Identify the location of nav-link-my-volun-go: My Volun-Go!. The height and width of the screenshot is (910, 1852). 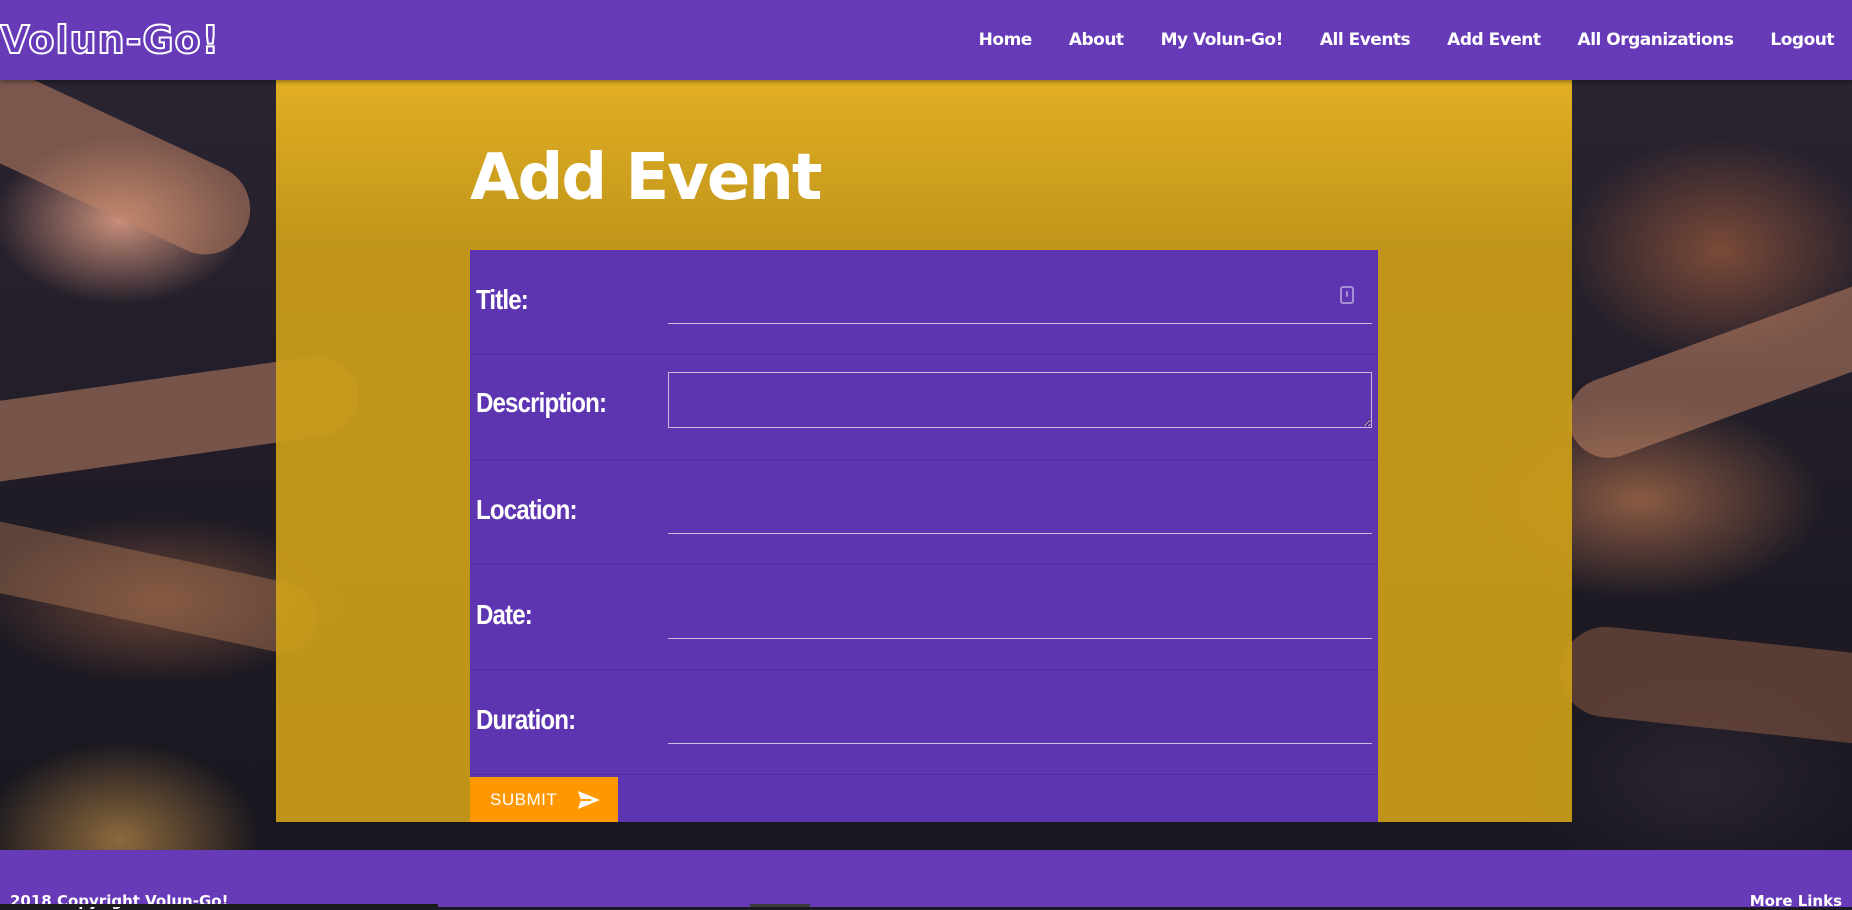
(1222, 40).